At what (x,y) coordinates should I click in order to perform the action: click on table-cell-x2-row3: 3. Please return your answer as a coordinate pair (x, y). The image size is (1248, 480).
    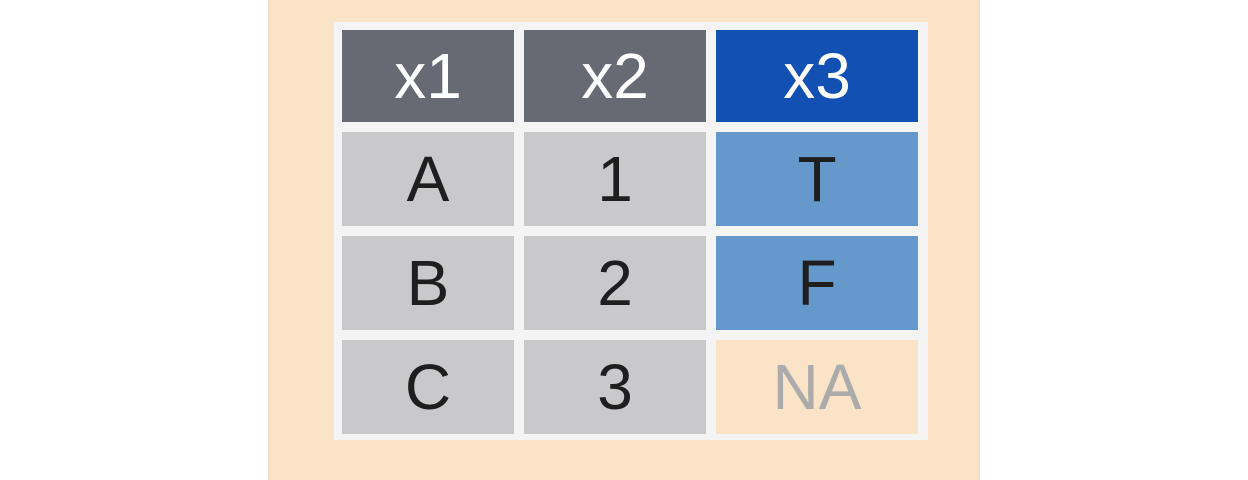
    Looking at the image, I should click on (615, 387).